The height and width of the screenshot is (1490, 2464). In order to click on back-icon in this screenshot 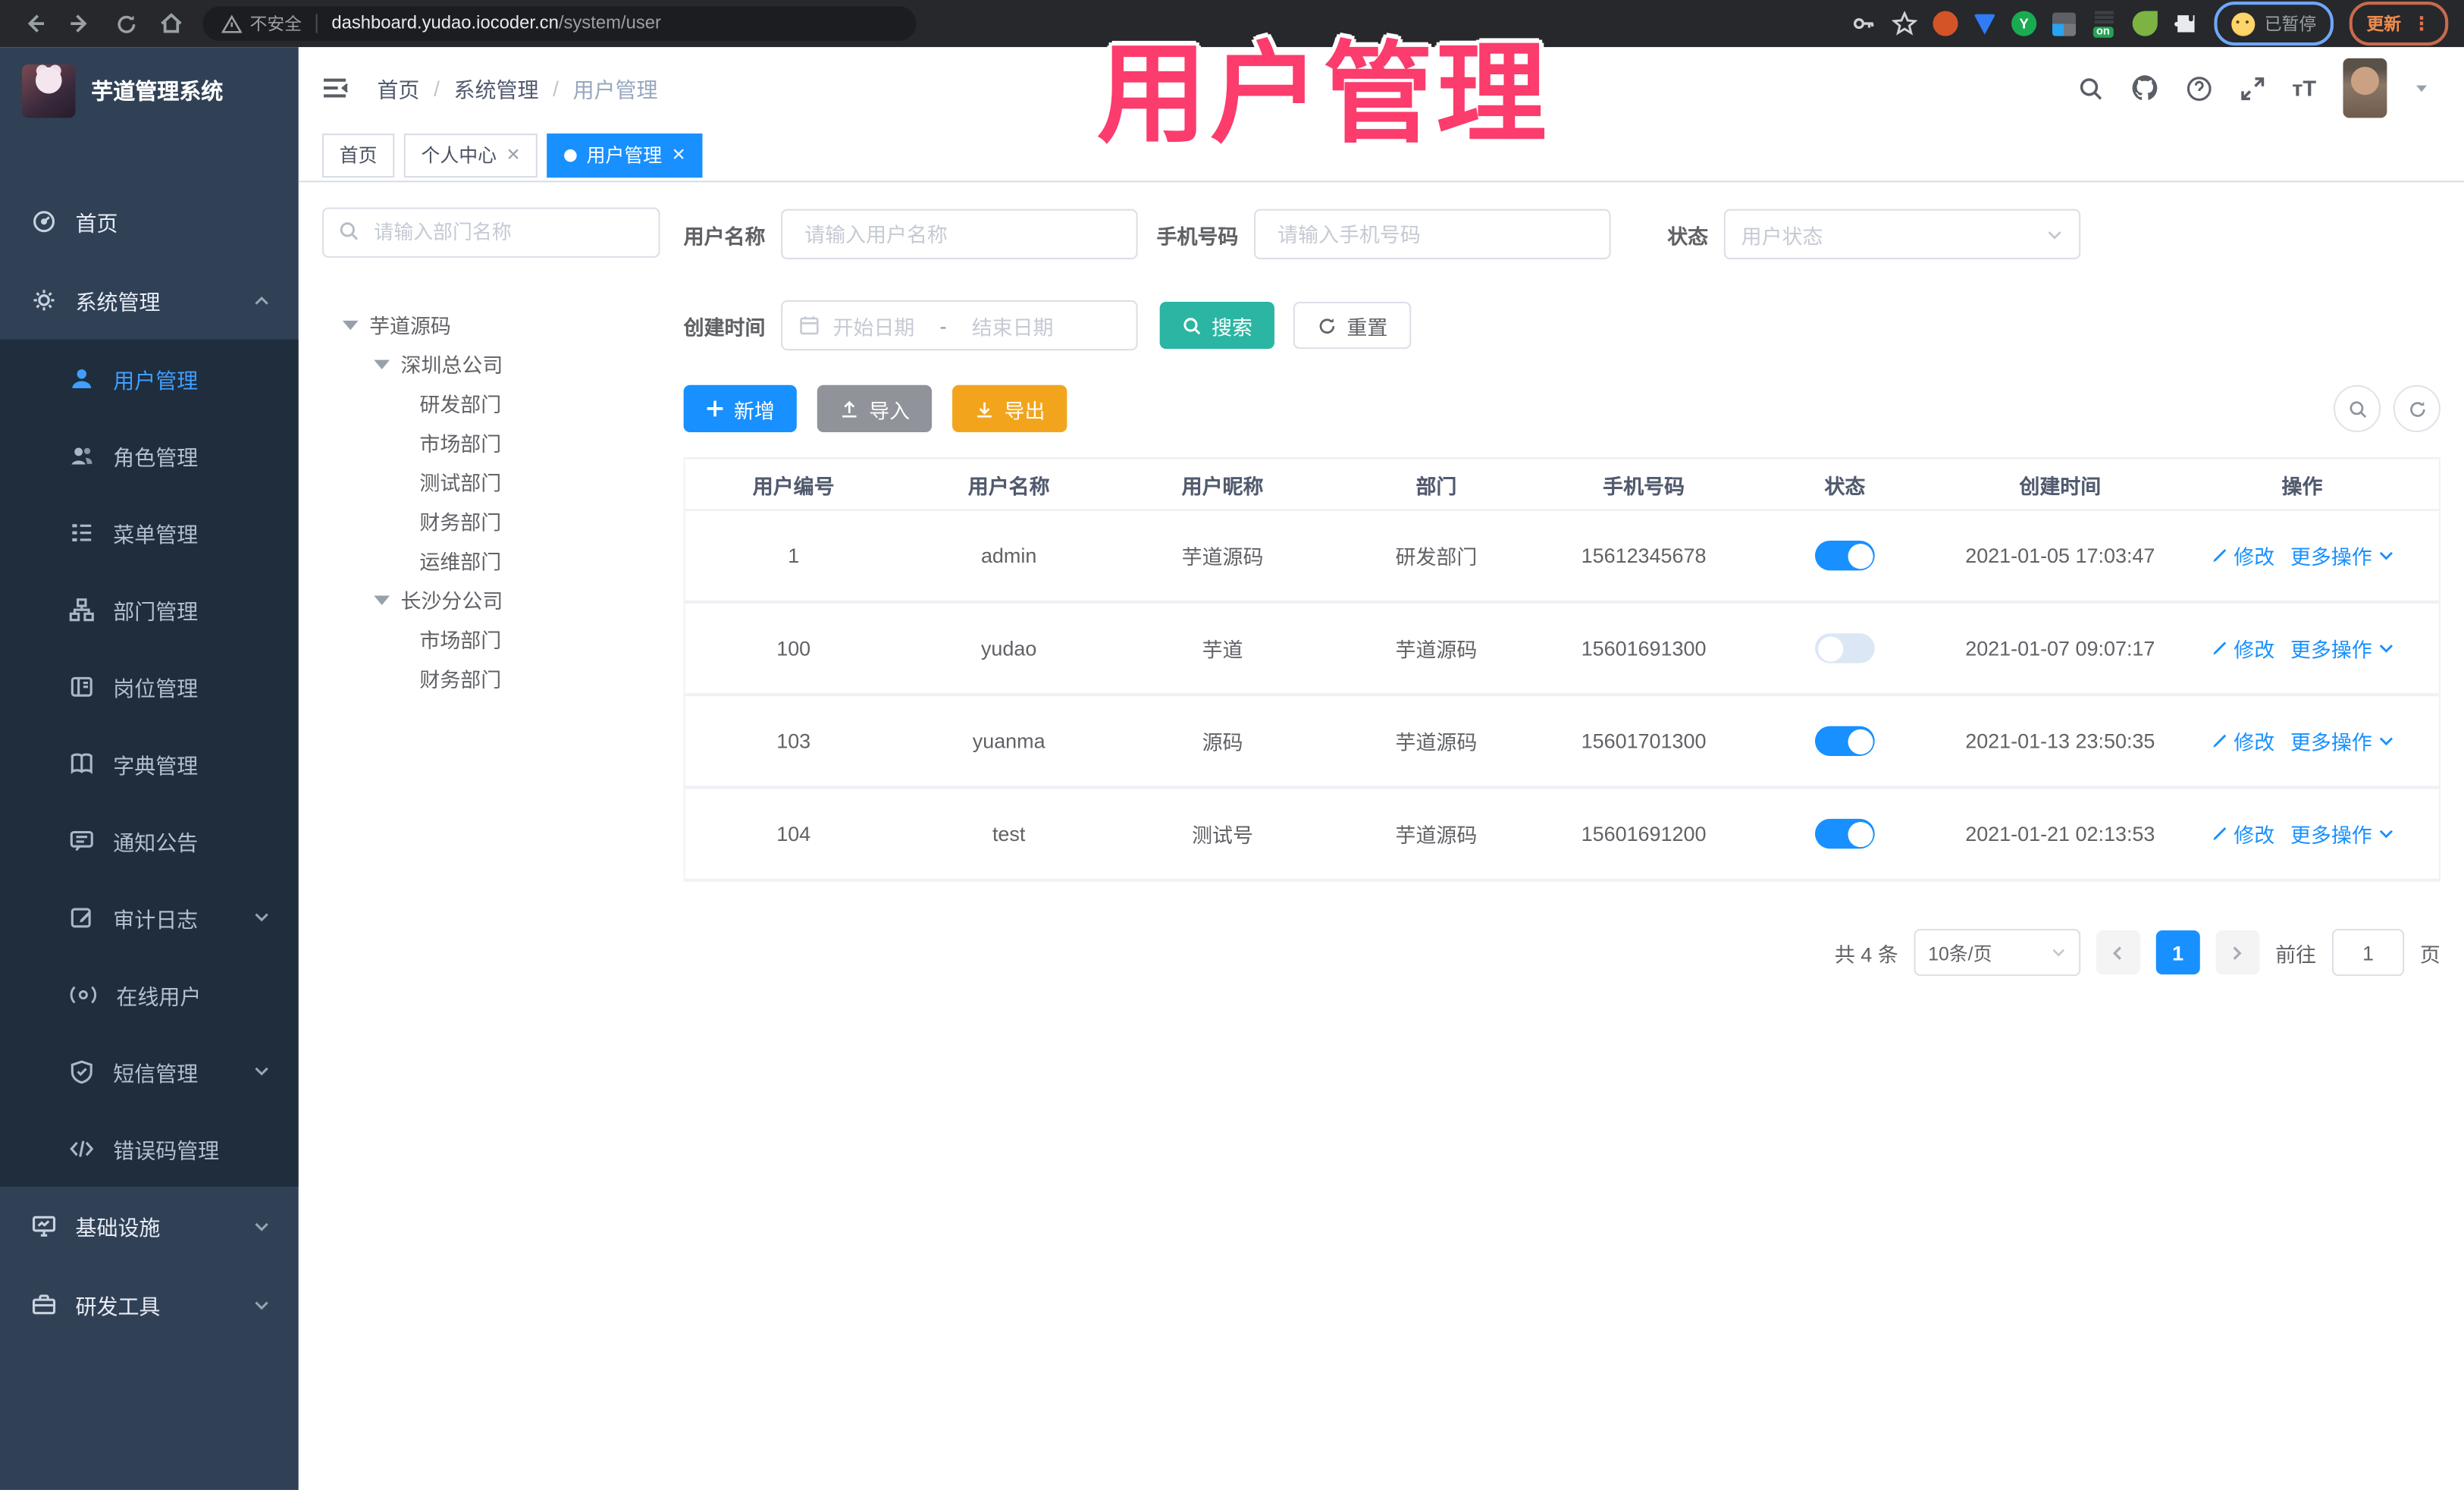, I will do `click(35, 23)`.